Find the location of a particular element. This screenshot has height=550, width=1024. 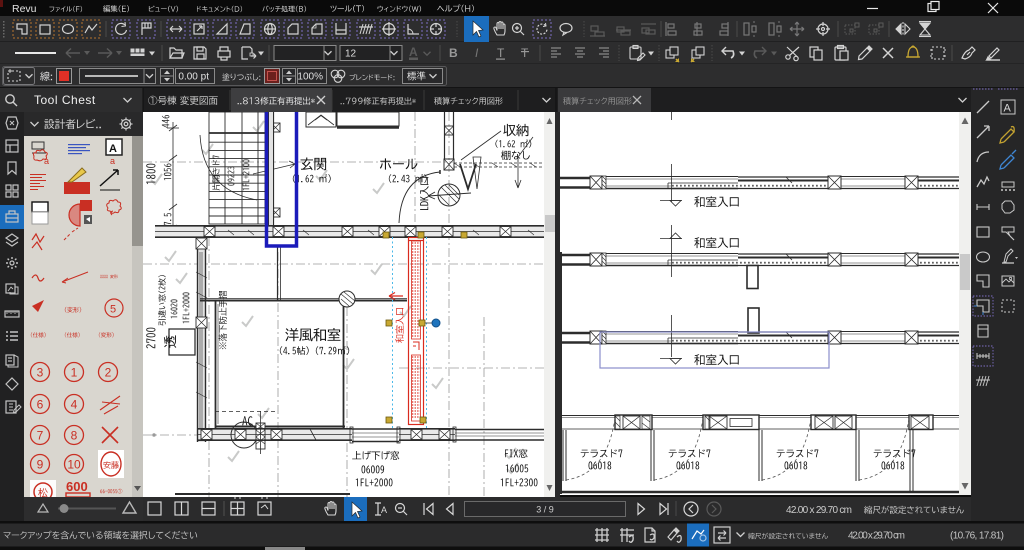

svg-text: 2 is located at coordinates (108, 373).